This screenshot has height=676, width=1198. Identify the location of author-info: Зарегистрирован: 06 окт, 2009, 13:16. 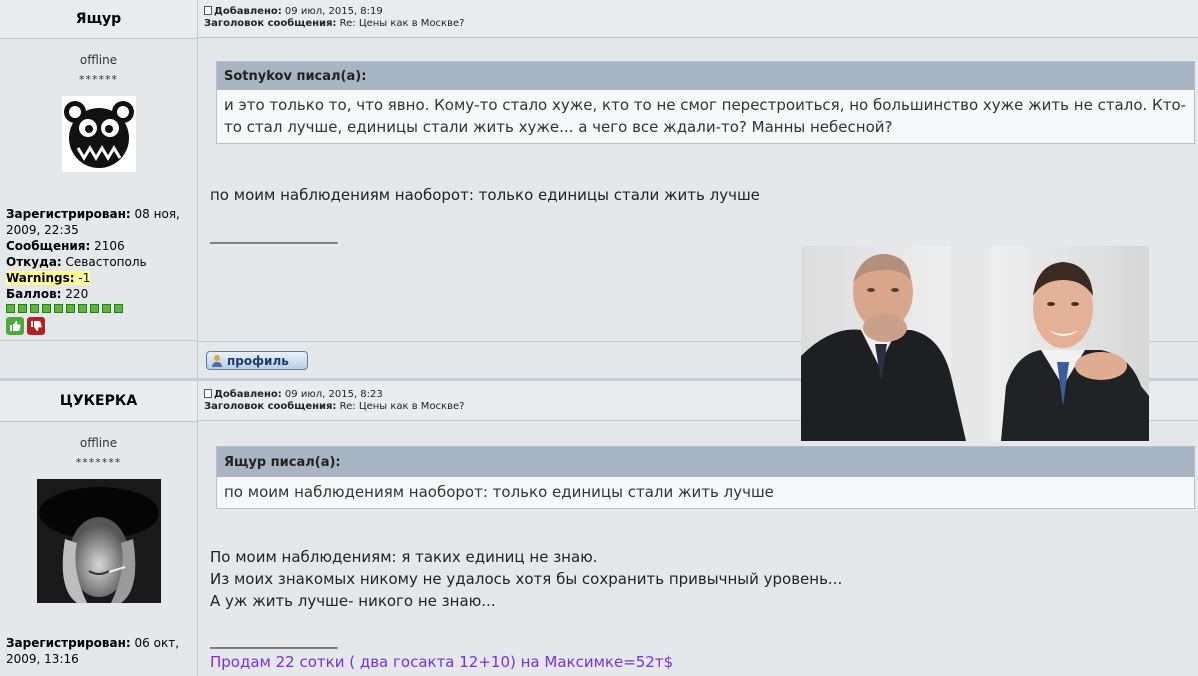
(98, 651).